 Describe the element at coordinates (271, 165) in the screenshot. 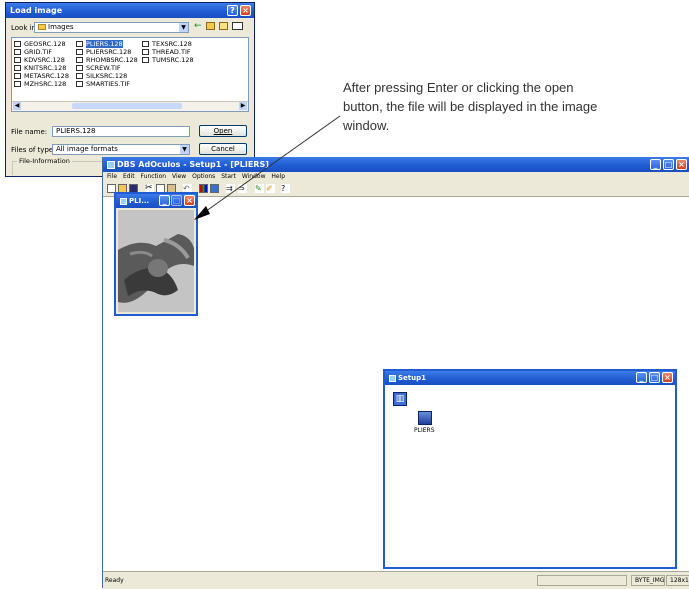

I see `callout-line` at that location.